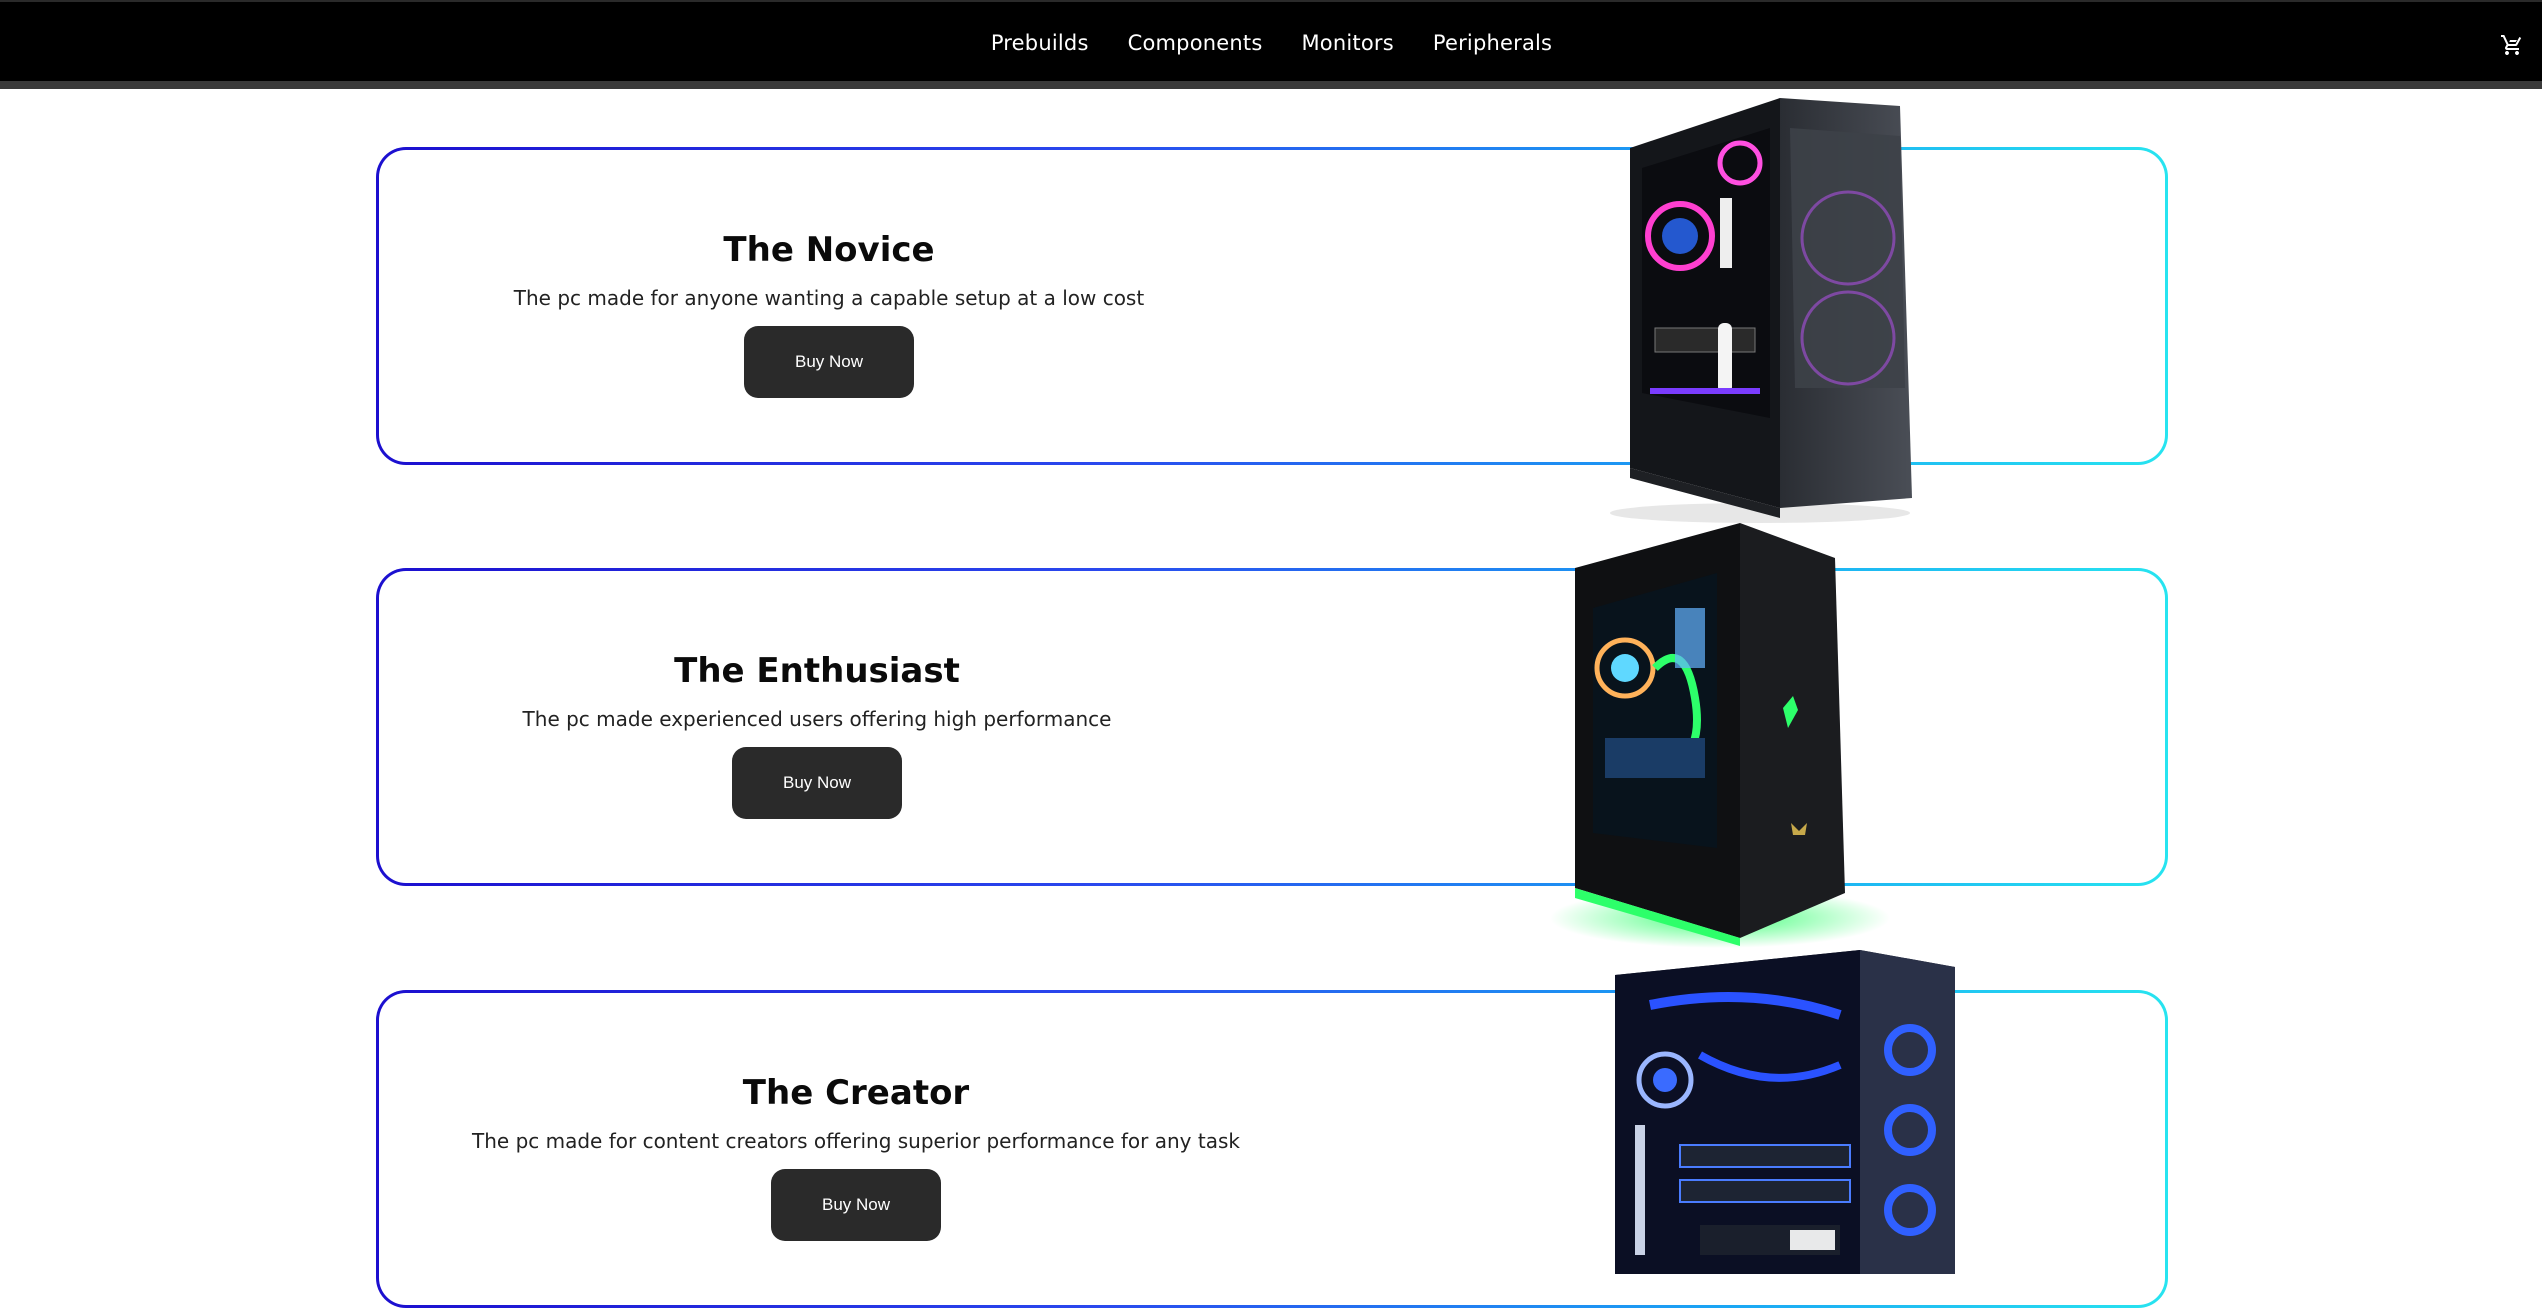 This screenshot has height=1308, width=2542. I want to click on shopping-cart-icon, so click(2512, 45).